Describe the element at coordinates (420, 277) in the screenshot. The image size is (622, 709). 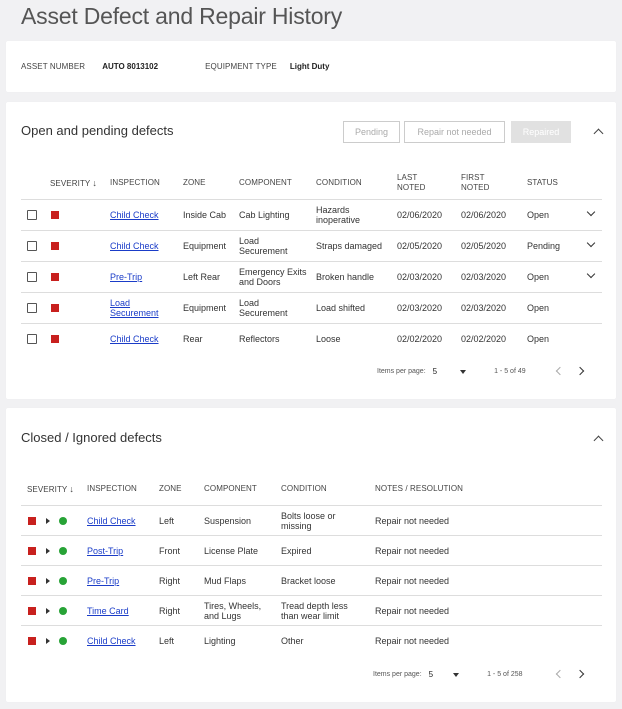
I see `last-noted-cell: 02/03/2020` at that location.